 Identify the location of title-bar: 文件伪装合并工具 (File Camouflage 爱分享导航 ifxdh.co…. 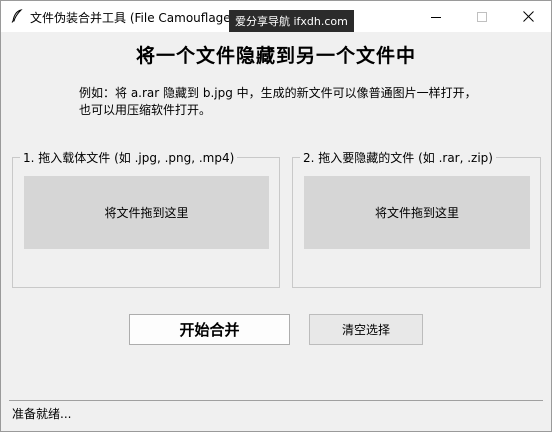
(276, 16).